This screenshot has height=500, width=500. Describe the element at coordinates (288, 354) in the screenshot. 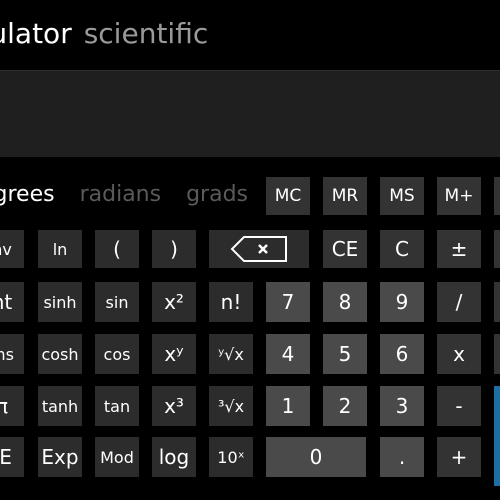

I see `digit-4-button: 4` at that location.